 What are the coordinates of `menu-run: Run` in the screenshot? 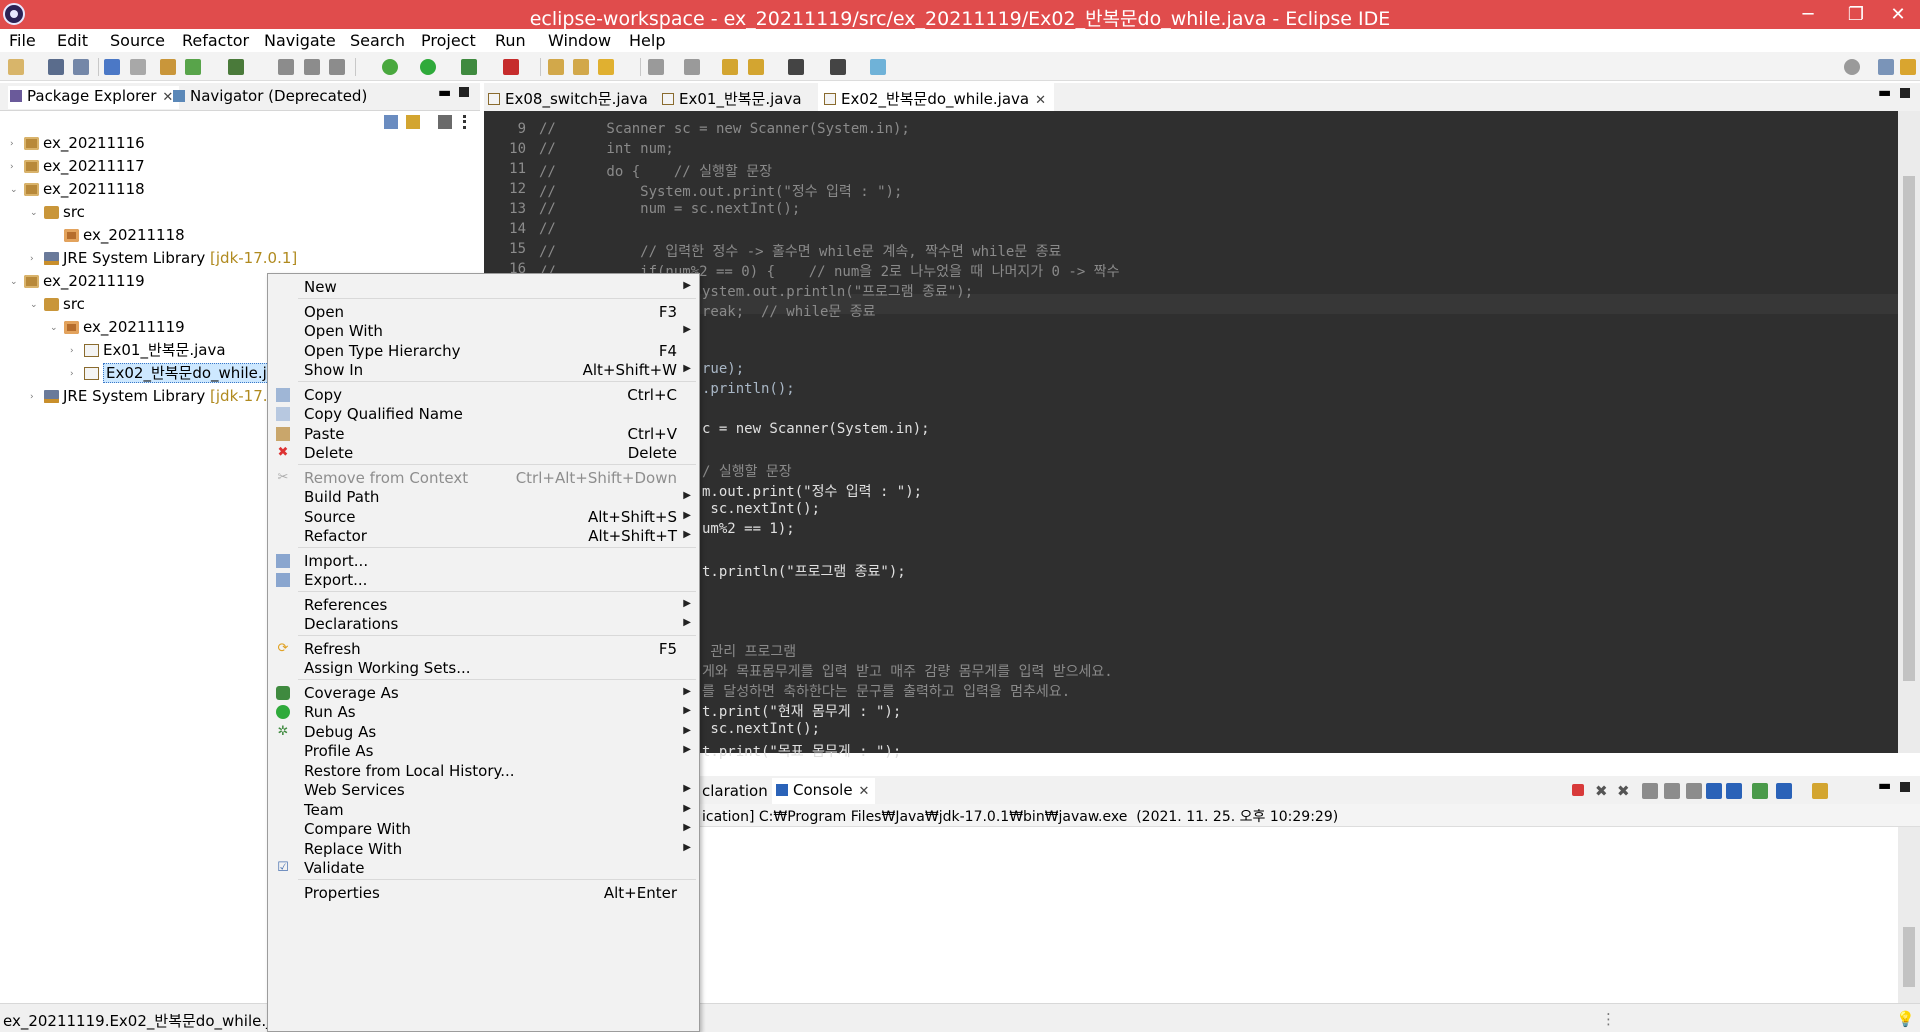 It's located at (510, 40).